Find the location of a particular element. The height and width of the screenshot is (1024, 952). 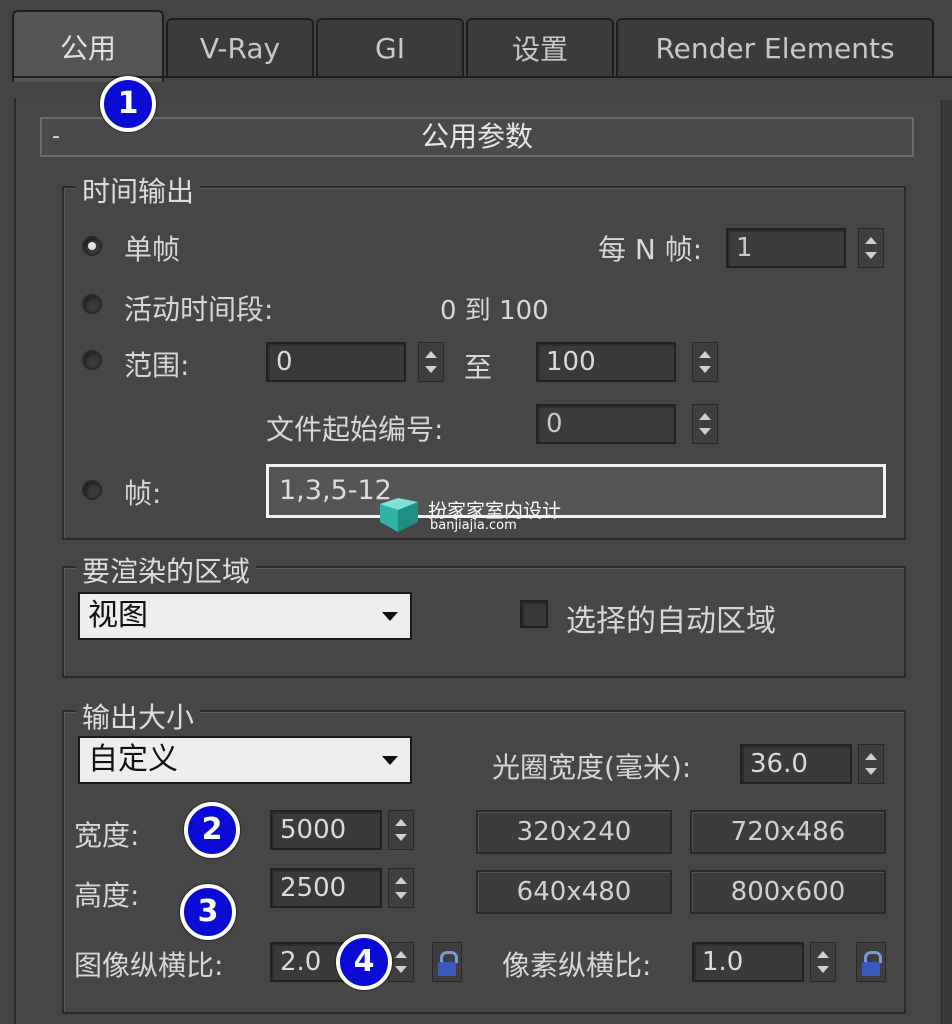

auto-region-label: 选择的自动区域 is located at coordinates (671, 621).